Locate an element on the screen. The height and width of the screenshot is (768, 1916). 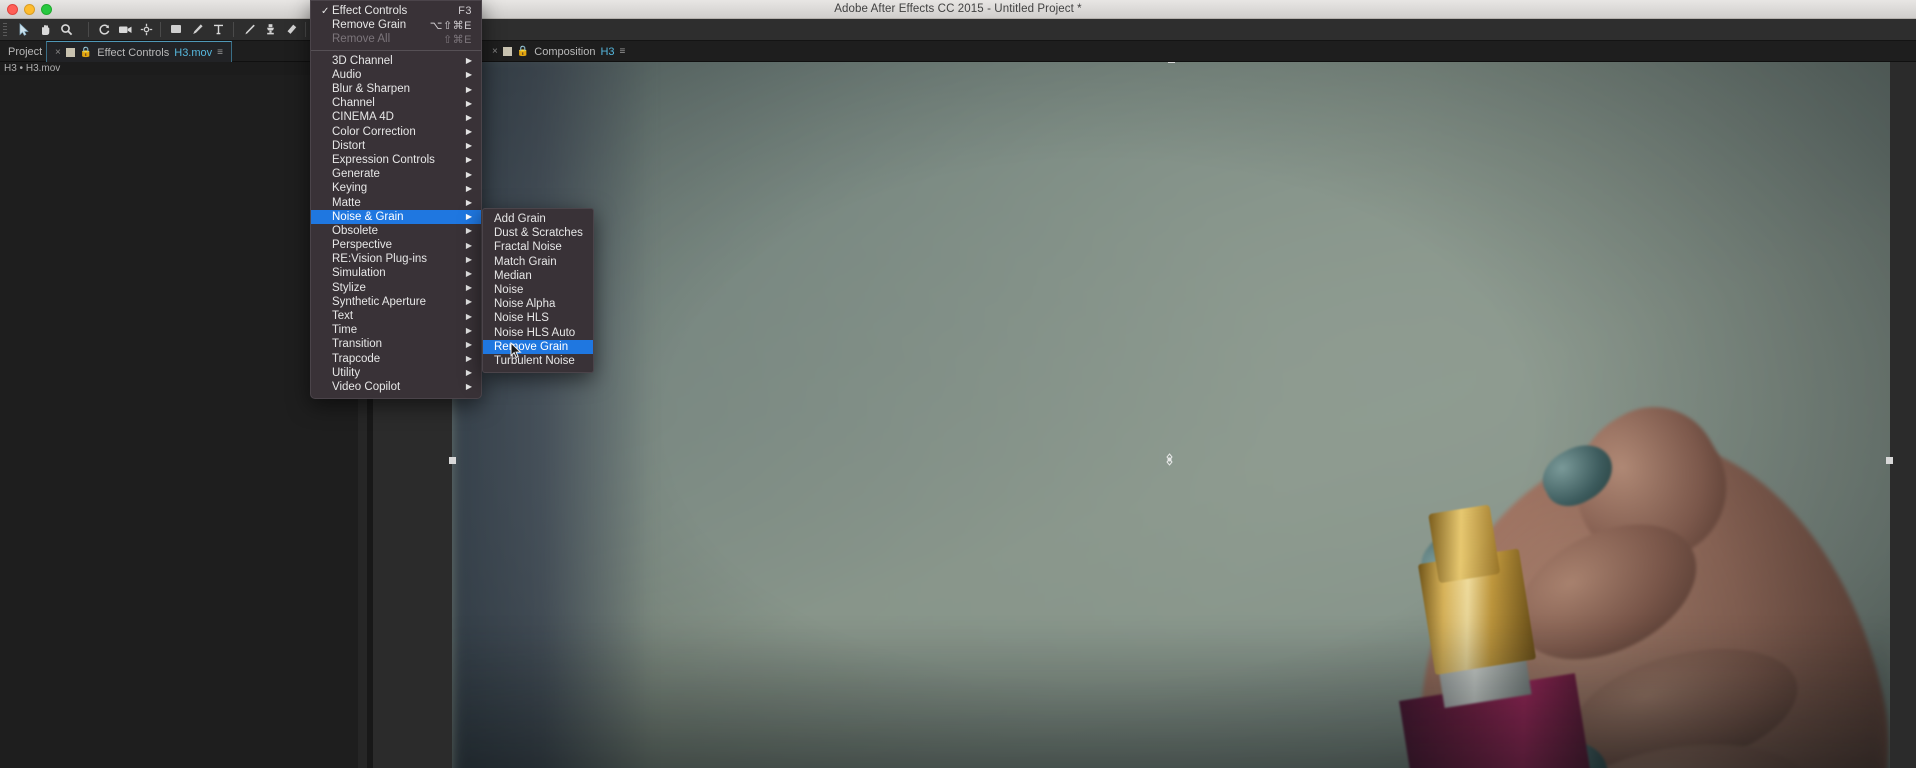
tab-composition: × 🔒 Composition H3 ≡ is located at coordinates (558, 51).